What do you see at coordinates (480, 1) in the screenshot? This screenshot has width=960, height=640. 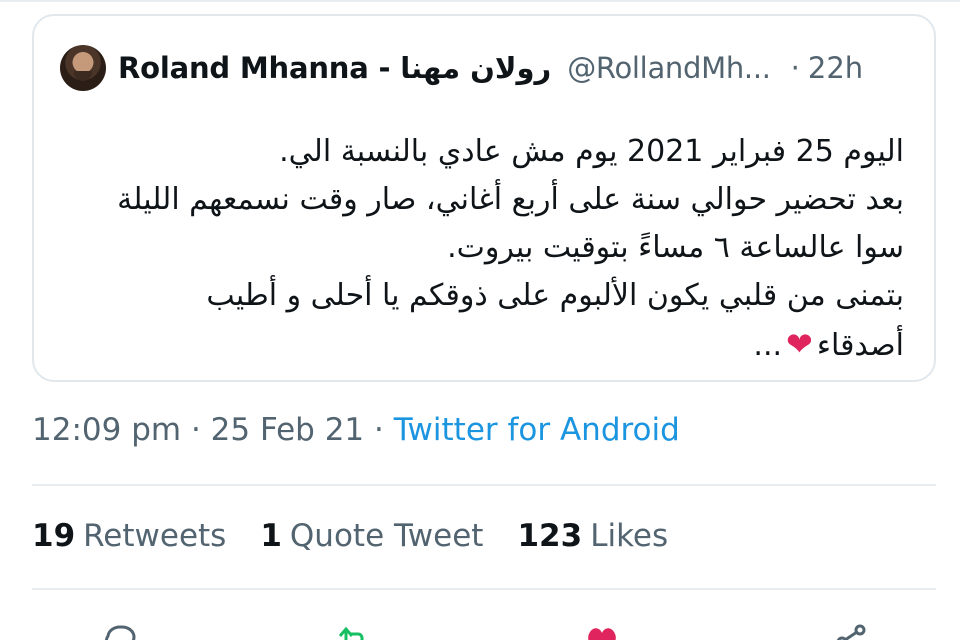 I see `top-divider` at bounding box center [480, 1].